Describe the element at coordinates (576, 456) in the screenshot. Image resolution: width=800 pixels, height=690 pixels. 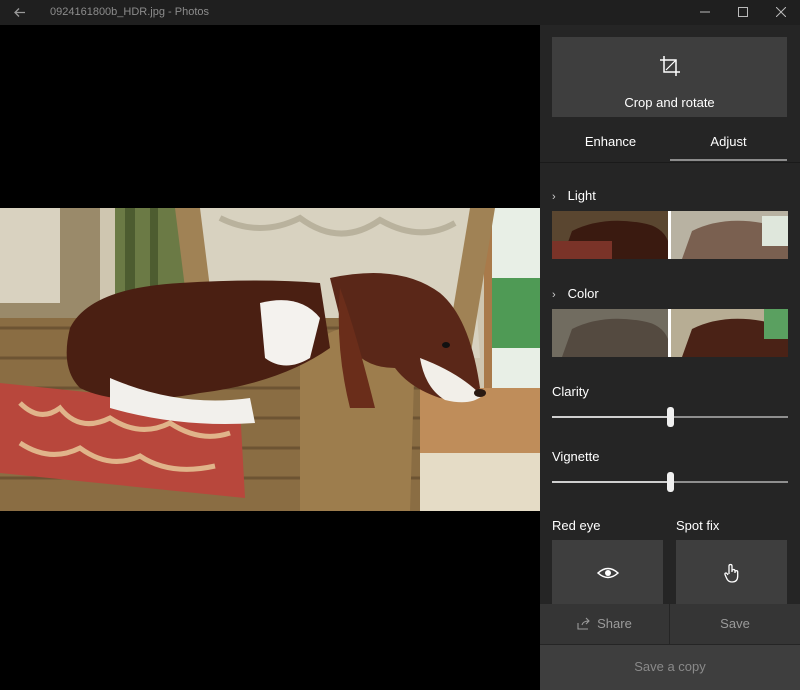
I see `vignette-label: Vignette` at that location.